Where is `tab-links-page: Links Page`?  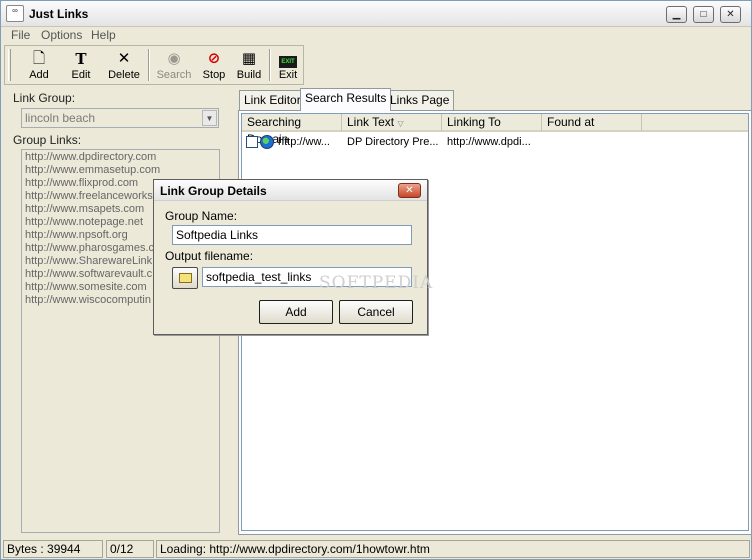 tab-links-page: Links Page is located at coordinates (420, 100).